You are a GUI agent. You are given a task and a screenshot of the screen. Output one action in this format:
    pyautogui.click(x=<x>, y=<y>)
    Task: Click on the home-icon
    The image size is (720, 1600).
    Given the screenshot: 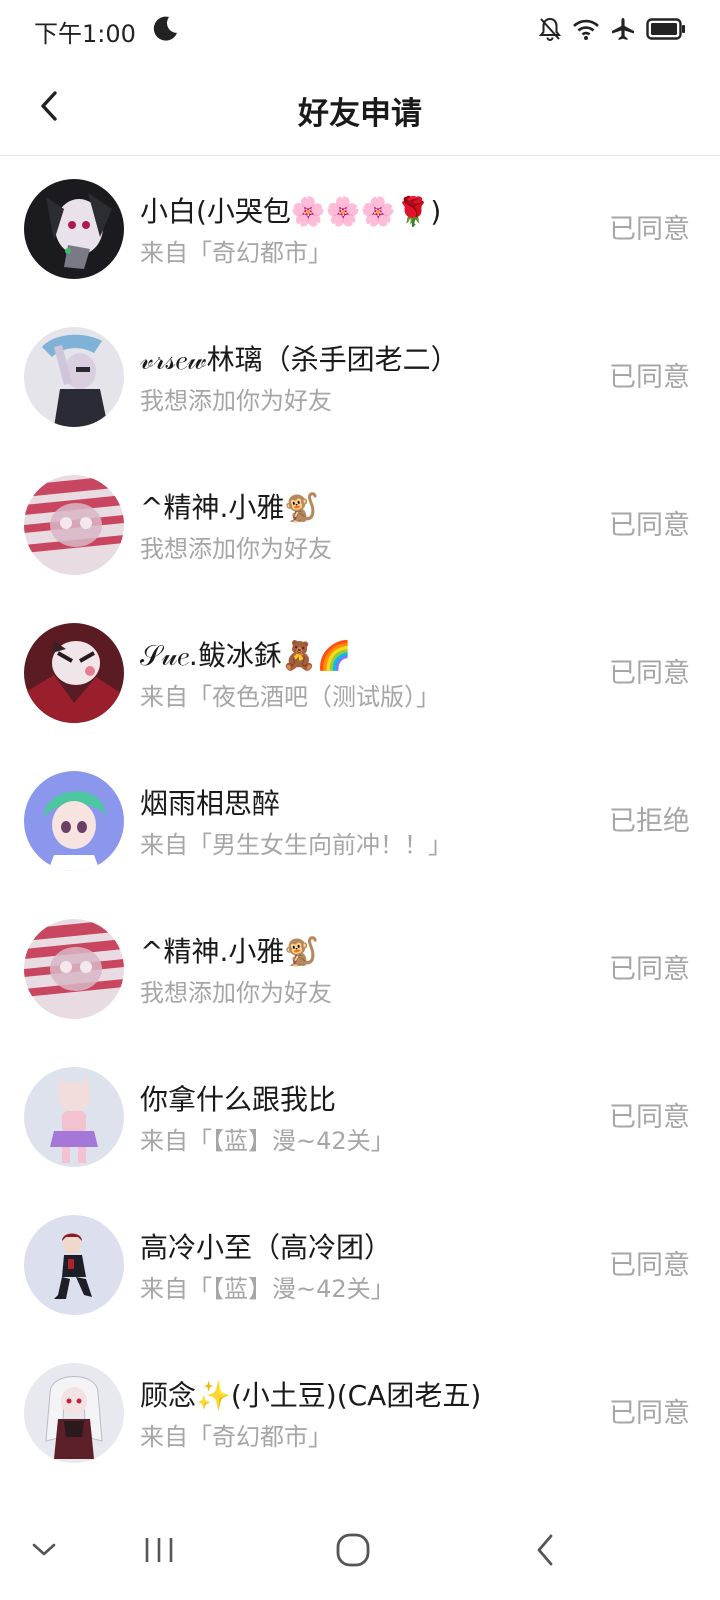 What is the action you would take?
    pyautogui.click(x=353, y=1550)
    